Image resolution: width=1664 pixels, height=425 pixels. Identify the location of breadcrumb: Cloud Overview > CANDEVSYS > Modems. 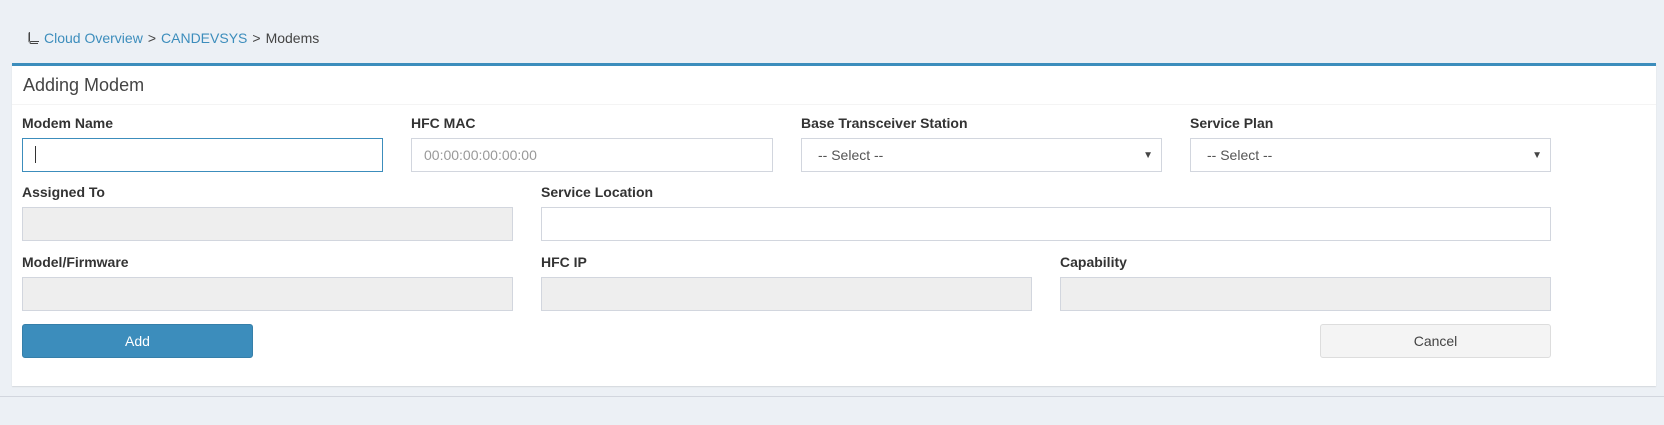
(173, 38).